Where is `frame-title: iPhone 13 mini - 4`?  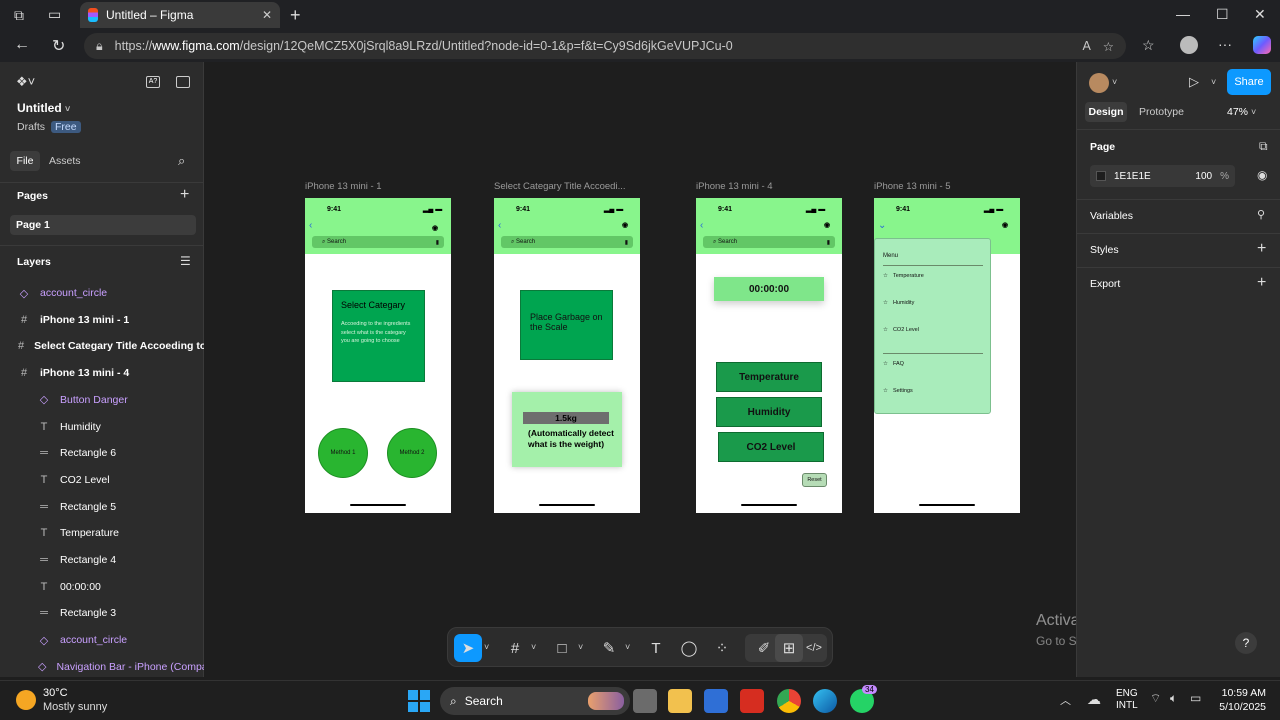
frame-title: iPhone 13 mini - 4 is located at coordinates (734, 186).